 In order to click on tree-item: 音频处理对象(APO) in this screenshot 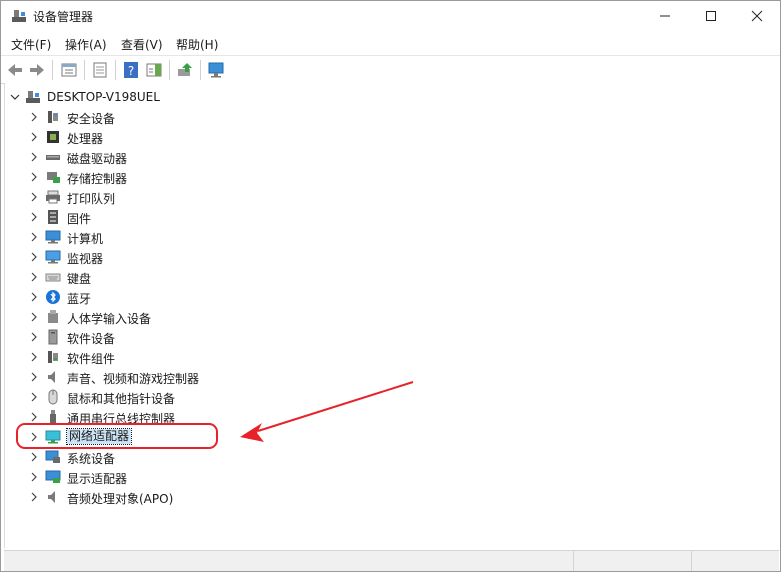, I will do `click(125, 497)`.